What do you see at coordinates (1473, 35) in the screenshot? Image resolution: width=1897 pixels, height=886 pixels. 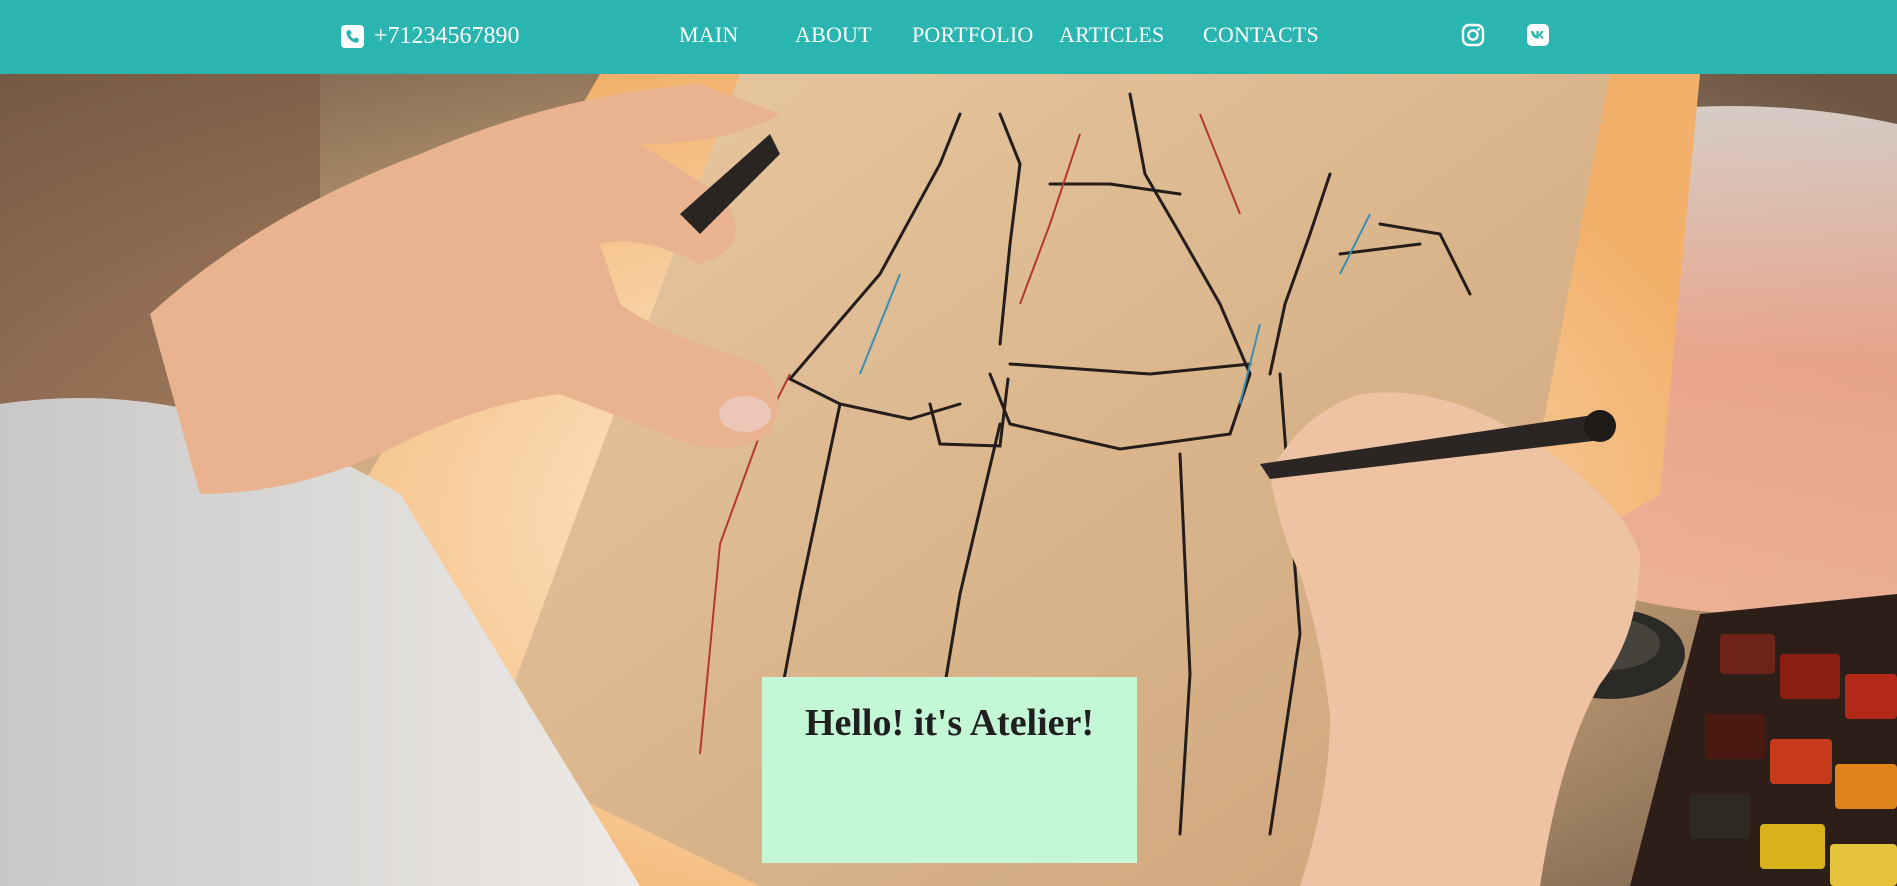 I see `instagram-icon` at bounding box center [1473, 35].